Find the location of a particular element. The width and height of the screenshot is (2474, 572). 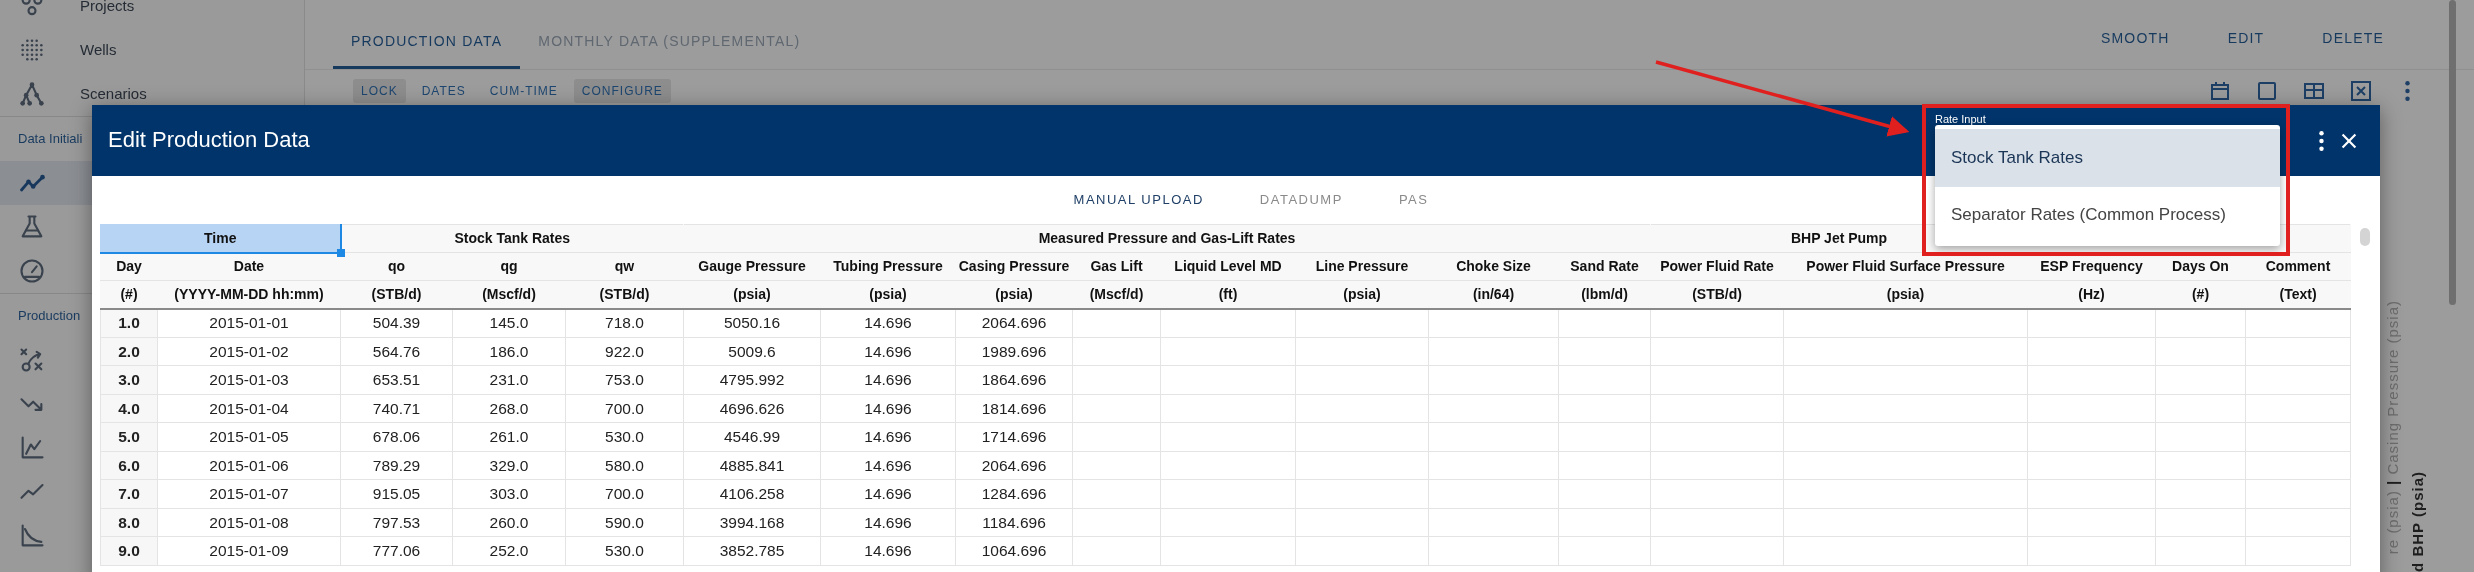

axis-title: d BHP (psia) is located at coordinates (2417, 521).